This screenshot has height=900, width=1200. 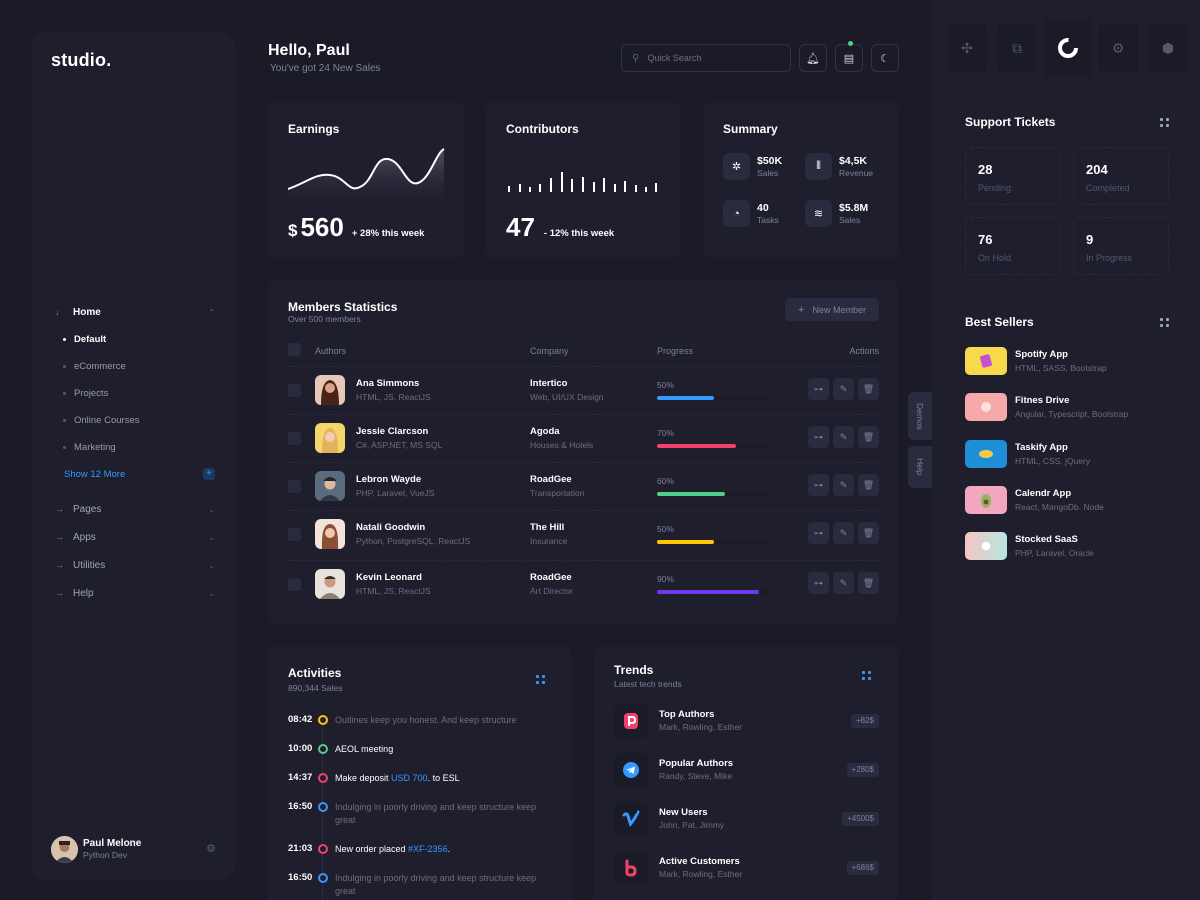 I want to click on messages-button: ▤, so click(x=849, y=56).